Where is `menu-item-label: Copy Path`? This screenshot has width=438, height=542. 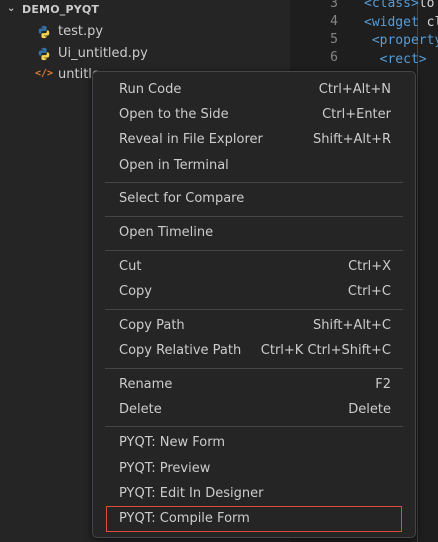
menu-item-label: Copy Path is located at coordinates (152, 325).